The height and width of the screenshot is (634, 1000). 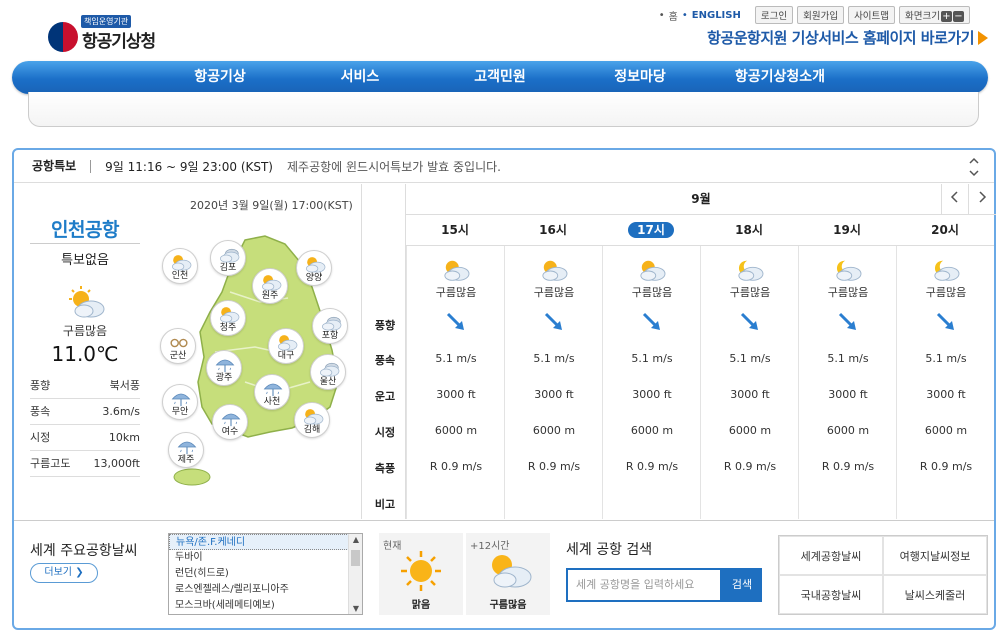 I want to click on scroll-down-icon: ▼, so click(x=355, y=608).